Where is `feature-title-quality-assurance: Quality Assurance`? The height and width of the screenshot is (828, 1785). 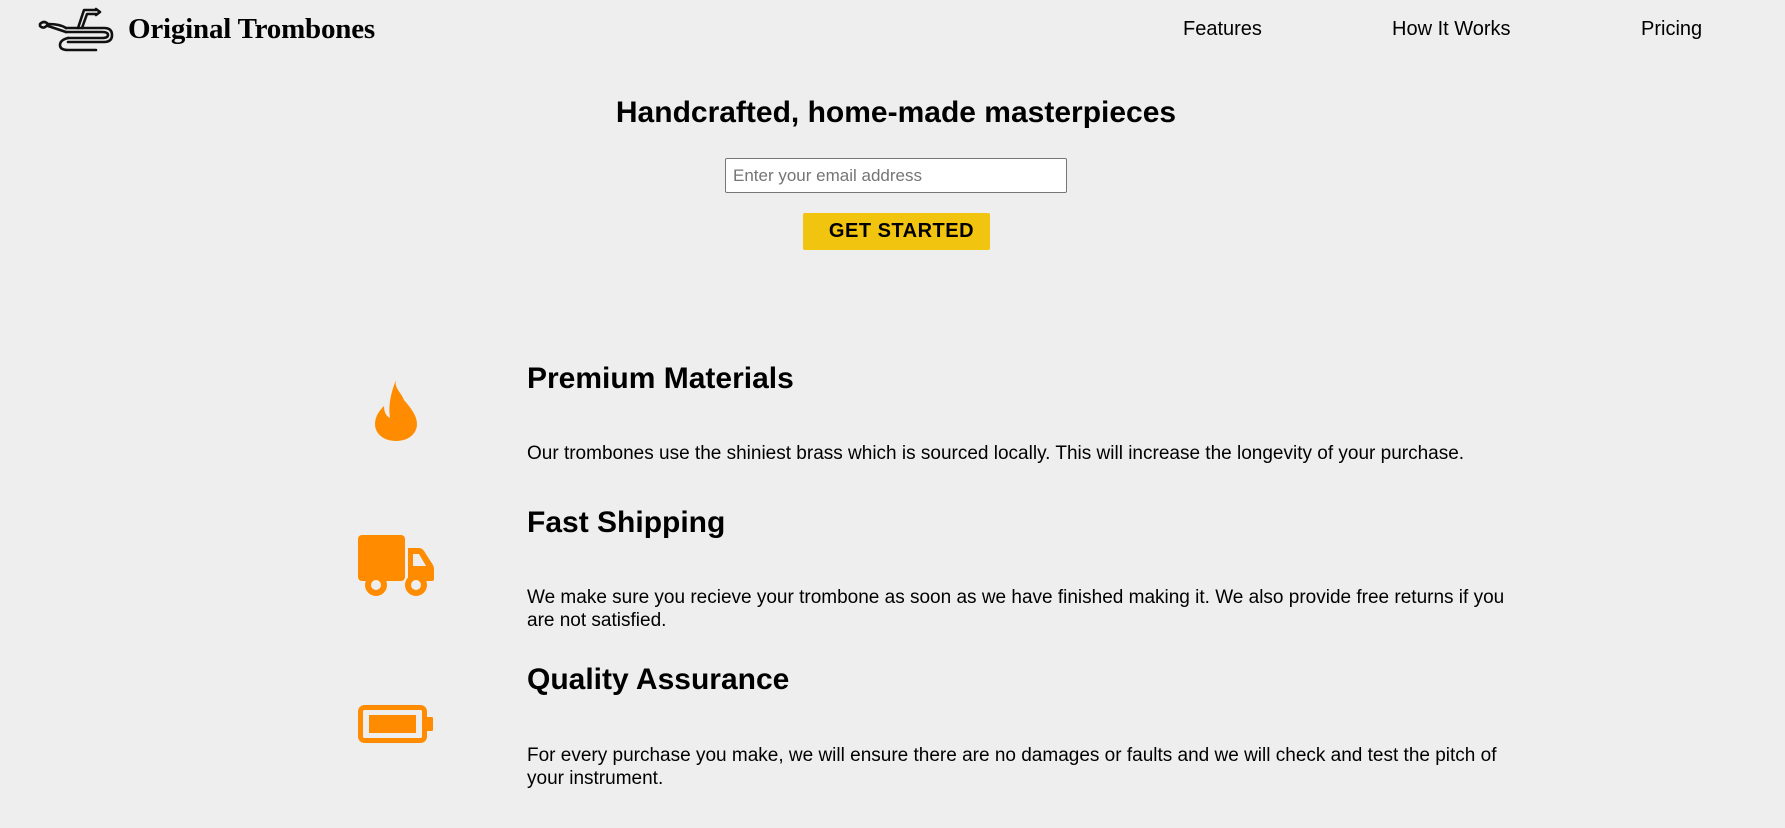 feature-title-quality-assurance: Quality Assurance is located at coordinates (658, 679).